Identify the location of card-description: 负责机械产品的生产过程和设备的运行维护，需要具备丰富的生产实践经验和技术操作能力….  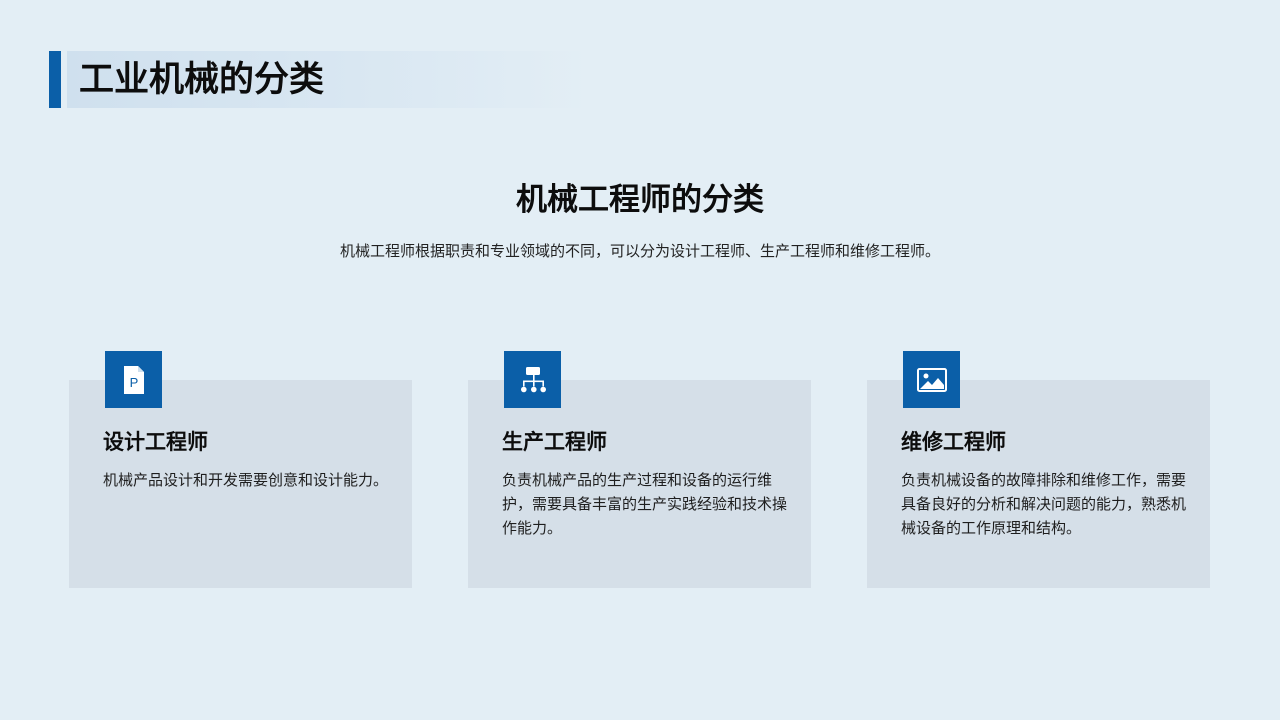
(645, 504).